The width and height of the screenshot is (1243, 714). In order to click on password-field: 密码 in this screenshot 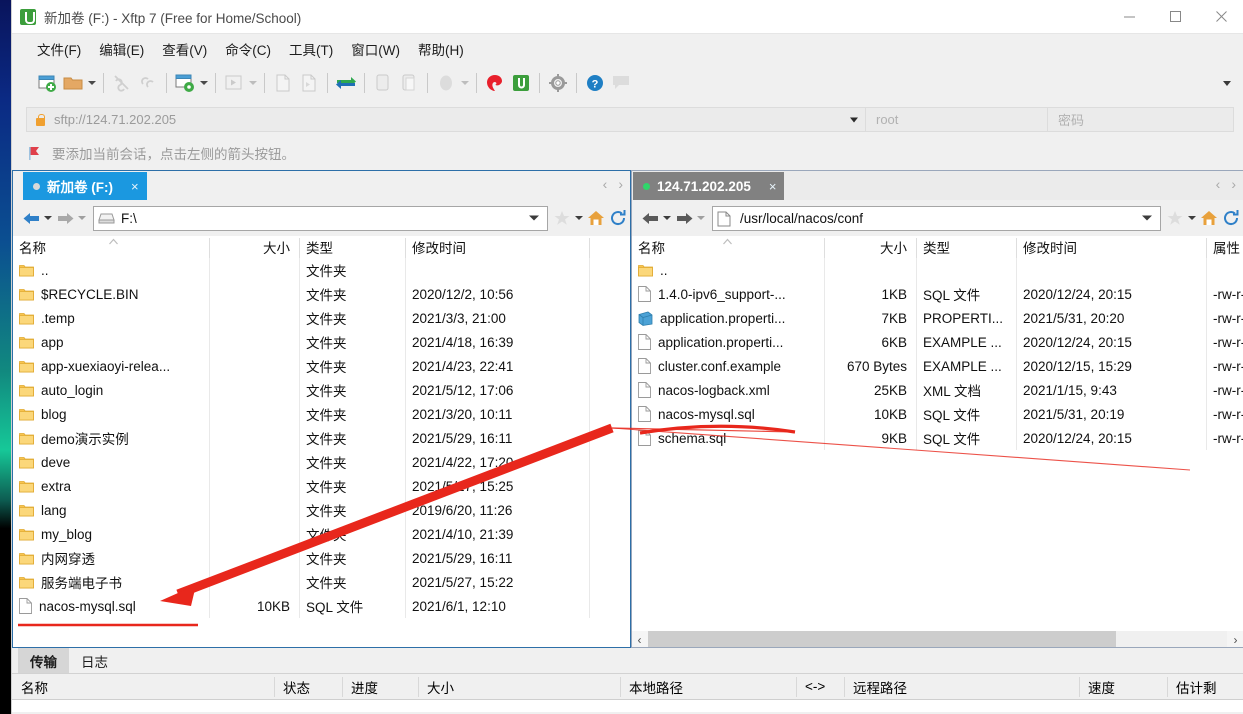, I will do `click(1141, 119)`.